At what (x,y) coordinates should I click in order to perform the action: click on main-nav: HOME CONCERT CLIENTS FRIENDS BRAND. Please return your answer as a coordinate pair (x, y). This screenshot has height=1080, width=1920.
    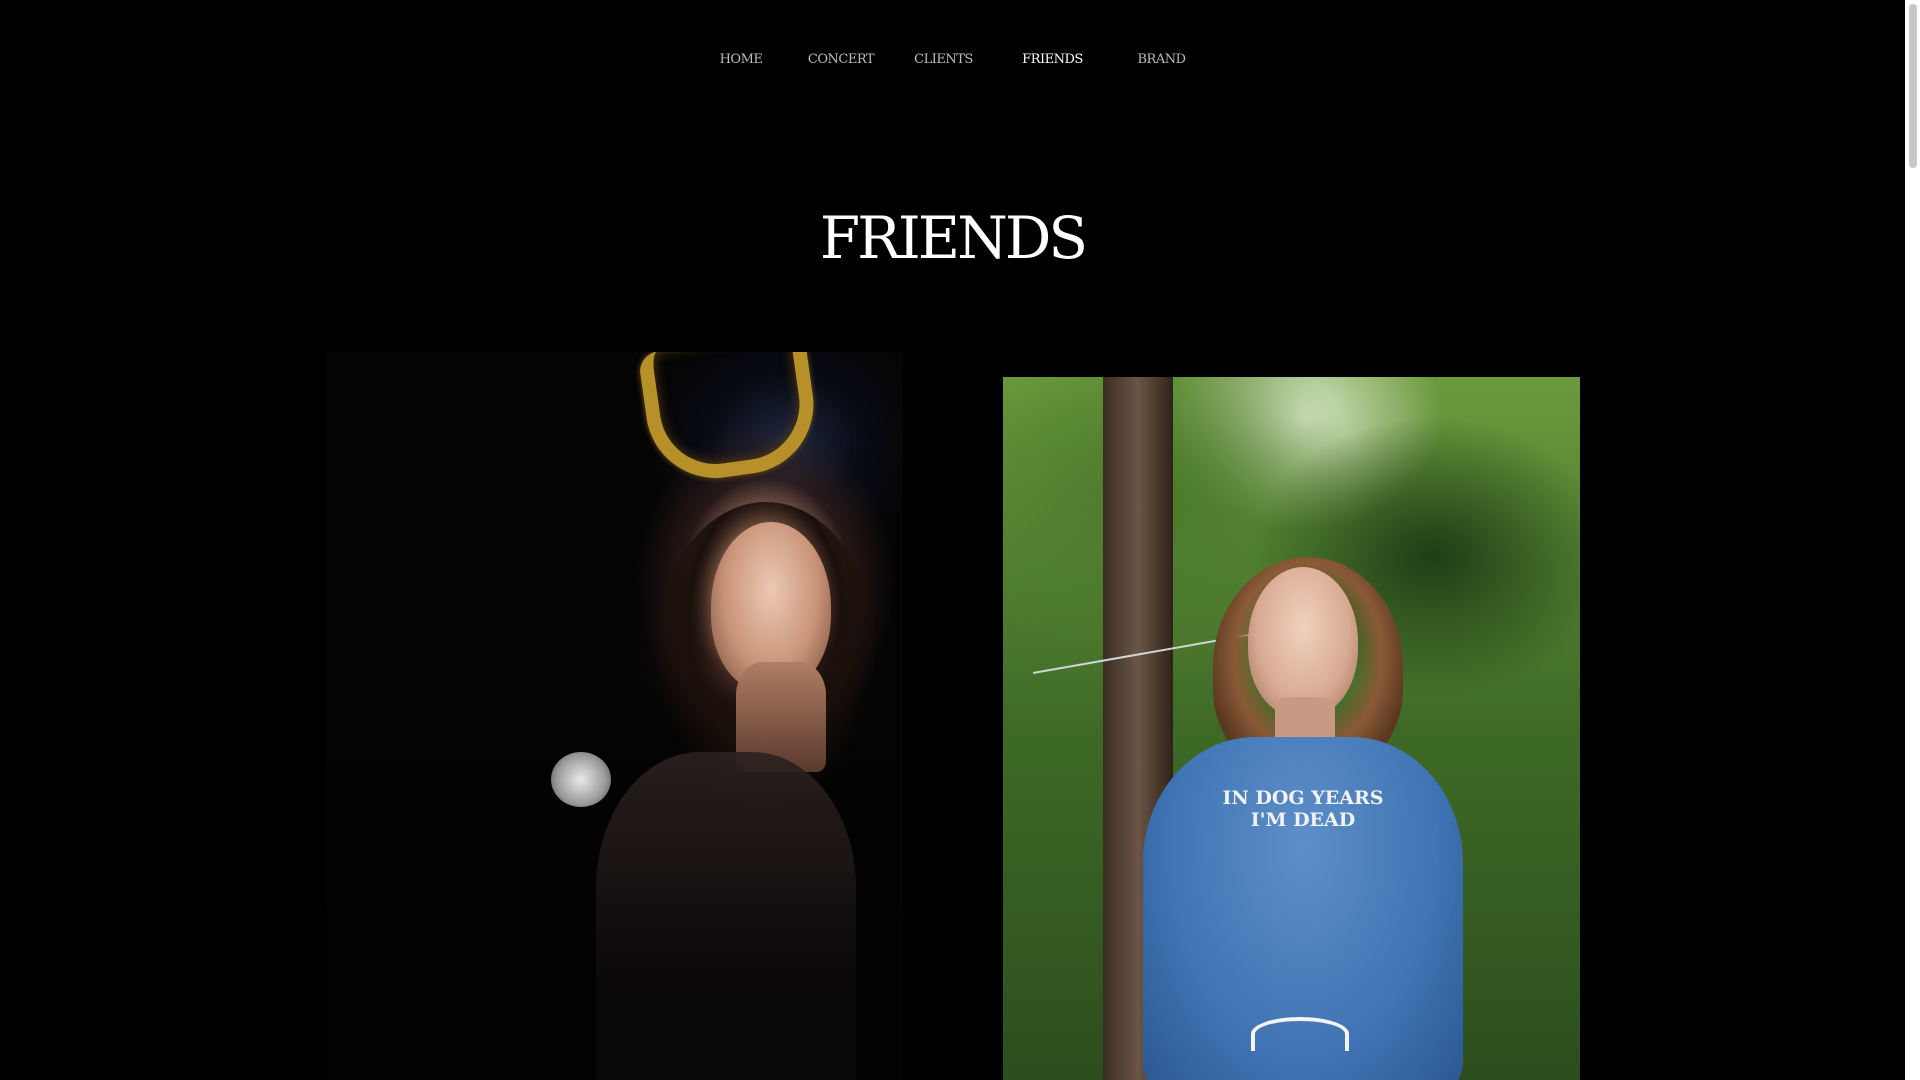
    Looking at the image, I should click on (952, 59).